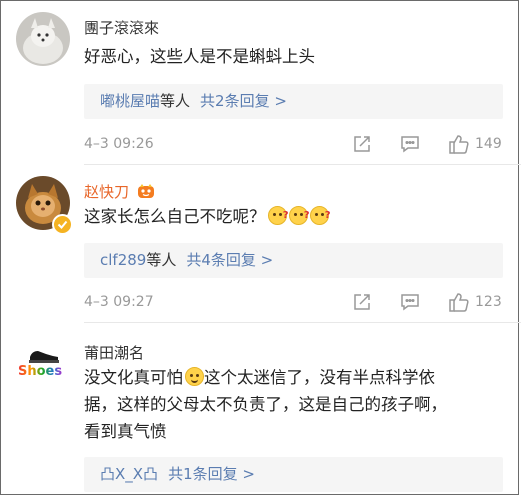 This screenshot has height=497, width=521. What do you see at coordinates (62, 224) in the screenshot?
I see `verified-badge-icon` at bounding box center [62, 224].